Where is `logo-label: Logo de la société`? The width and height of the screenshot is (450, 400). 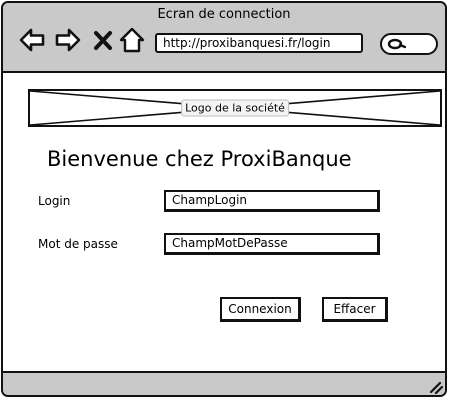 logo-label: Logo de la société is located at coordinates (235, 108).